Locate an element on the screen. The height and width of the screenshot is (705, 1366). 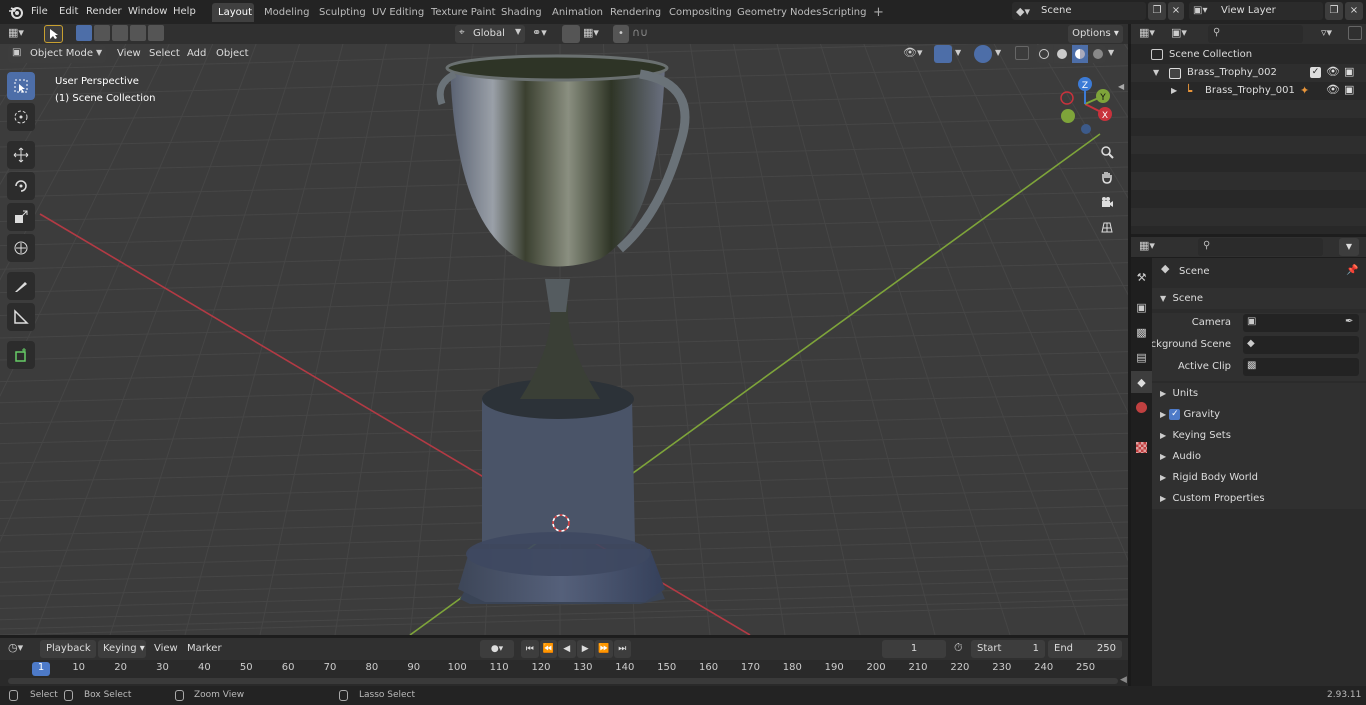
active-clip-field is located at coordinates (1301, 367).